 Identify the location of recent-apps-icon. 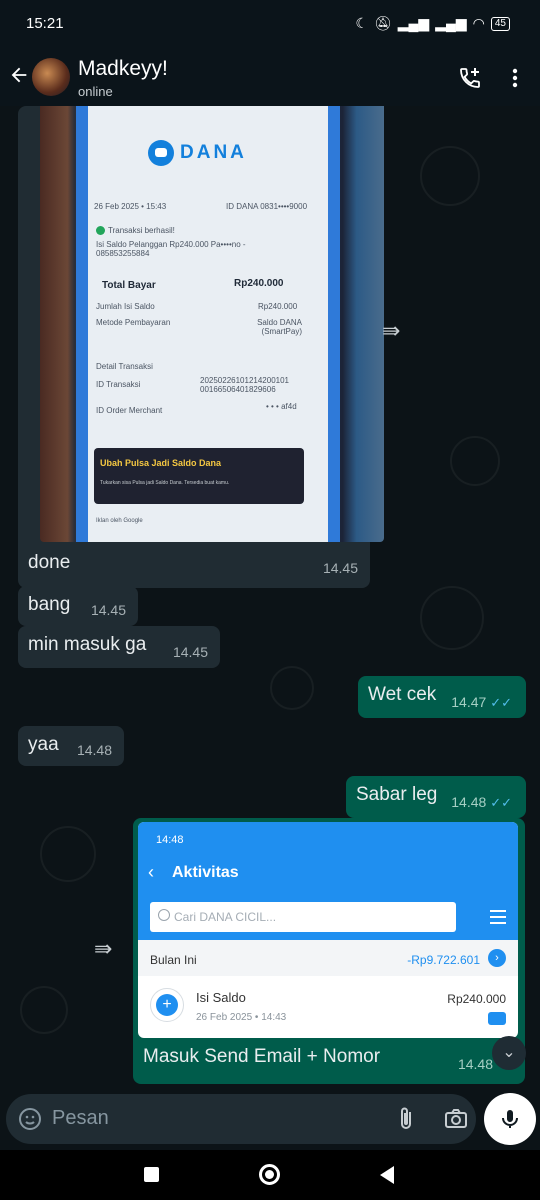
(151, 1174).